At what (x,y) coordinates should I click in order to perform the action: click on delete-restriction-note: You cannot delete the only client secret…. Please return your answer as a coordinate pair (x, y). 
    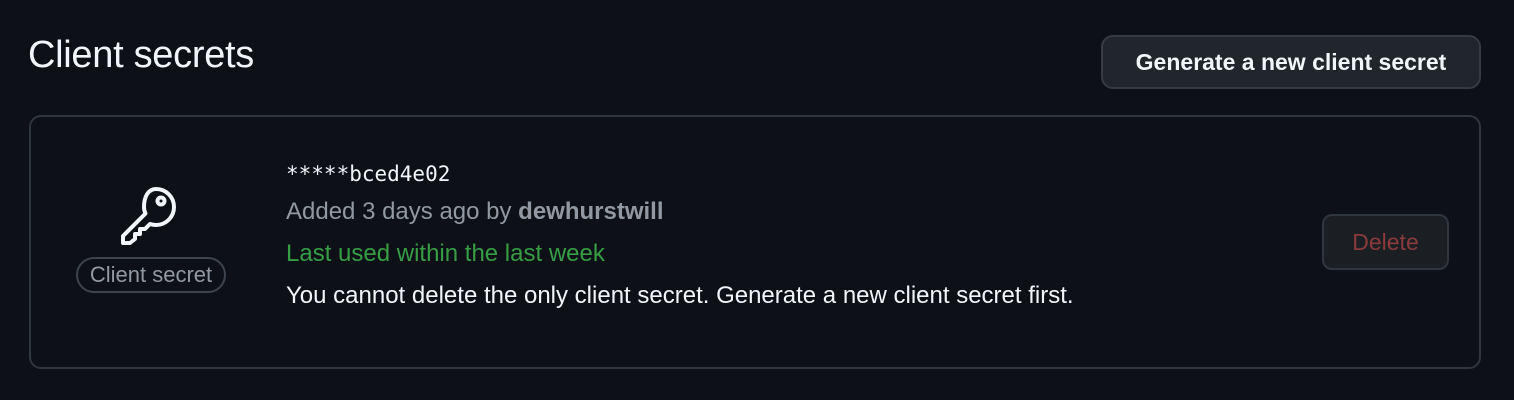
    Looking at the image, I should click on (680, 295).